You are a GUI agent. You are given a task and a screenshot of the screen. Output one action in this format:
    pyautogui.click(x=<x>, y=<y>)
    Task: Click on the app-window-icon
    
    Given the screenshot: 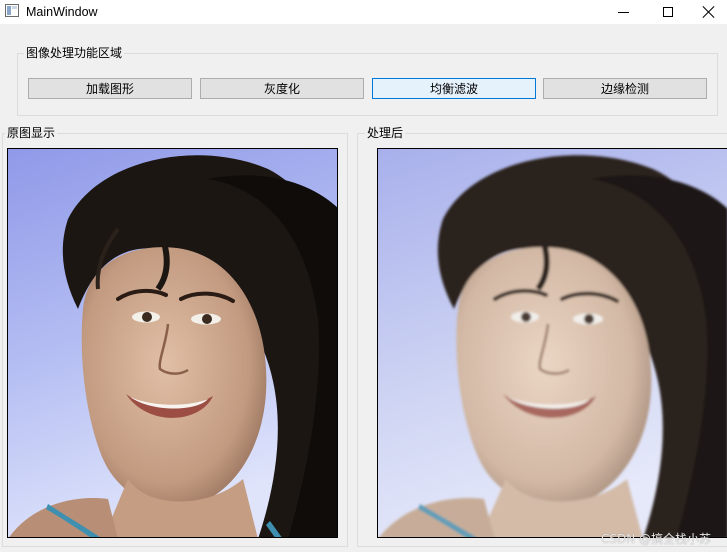 What is the action you would take?
    pyautogui.click(x=12, y=10)
    